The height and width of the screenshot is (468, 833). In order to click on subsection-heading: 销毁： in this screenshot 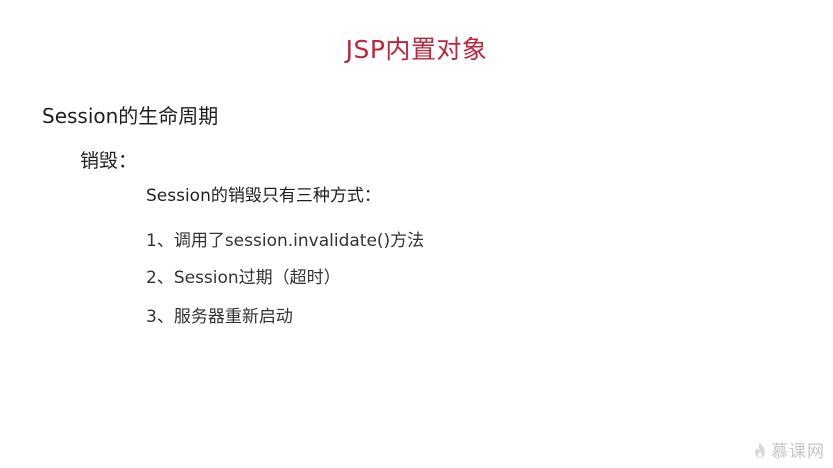, I will do `click(109, 161)`.